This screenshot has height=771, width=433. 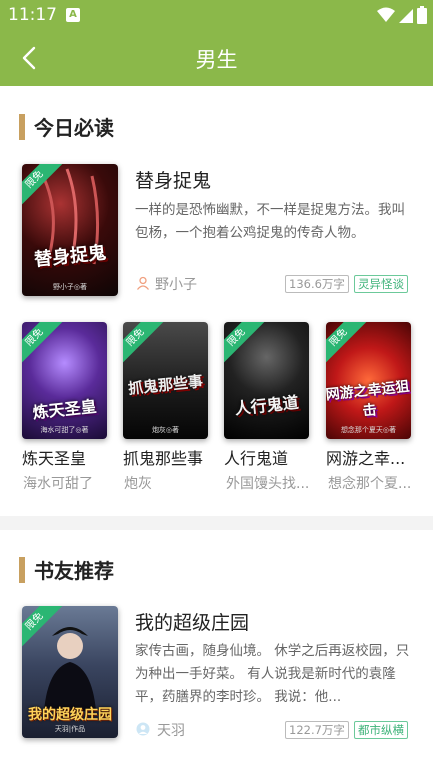 I want to click on genre-tag: 灵异怪谈, so click(x=381, y=284).